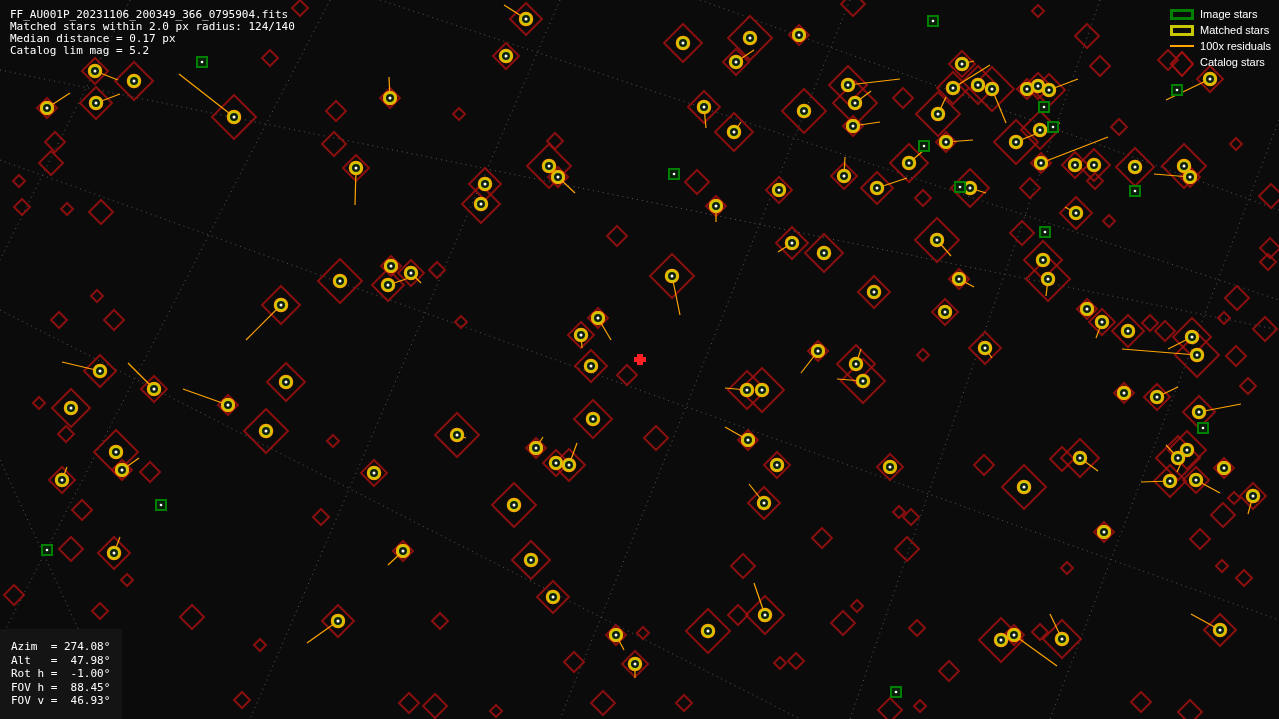 Image resolution: width=1279 pixels, height=719 pixels. What do you see at coordinates (93, 39) in the screenshot?
I see `info-line: Median distance = 0.17 px` at bounding box center [93, 39].